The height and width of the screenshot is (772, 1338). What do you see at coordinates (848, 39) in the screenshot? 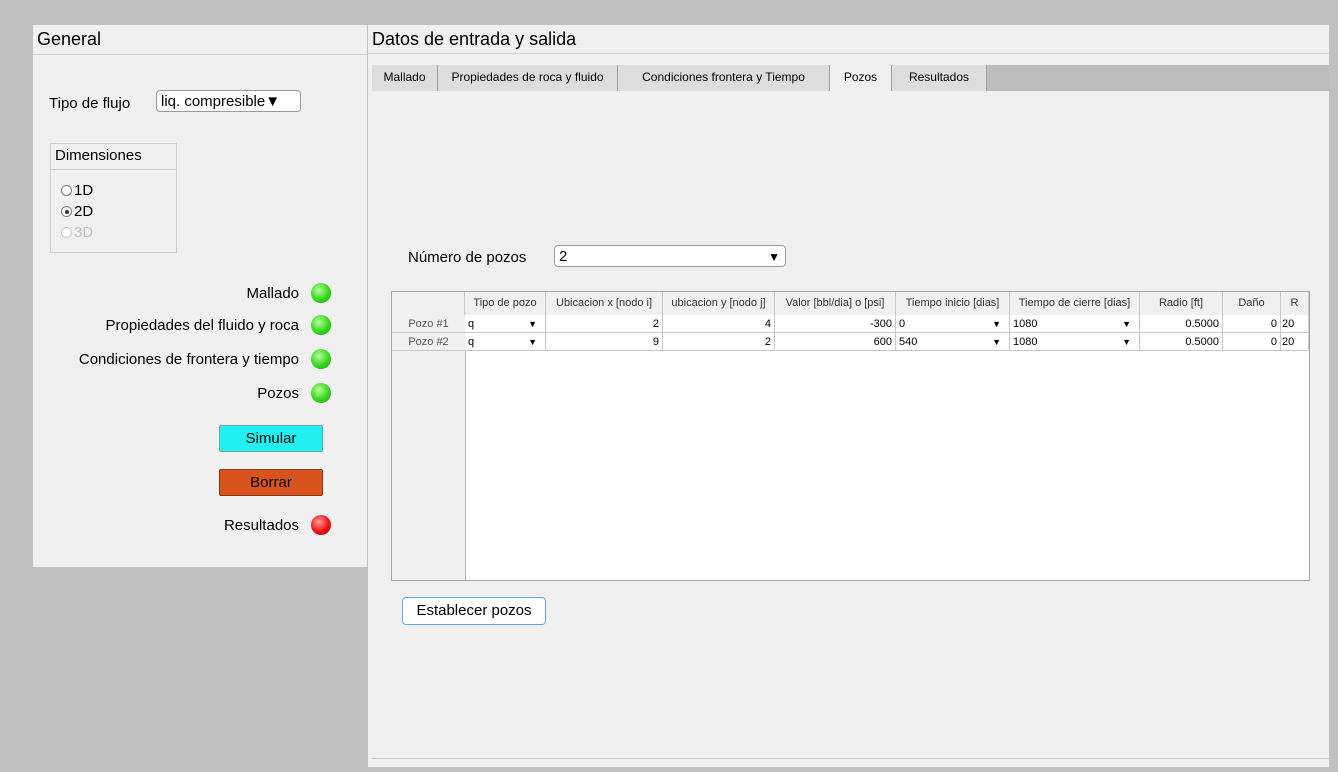
I see `main-panel-header: Datos de entrada y salida` at bounding box center [848, 39].